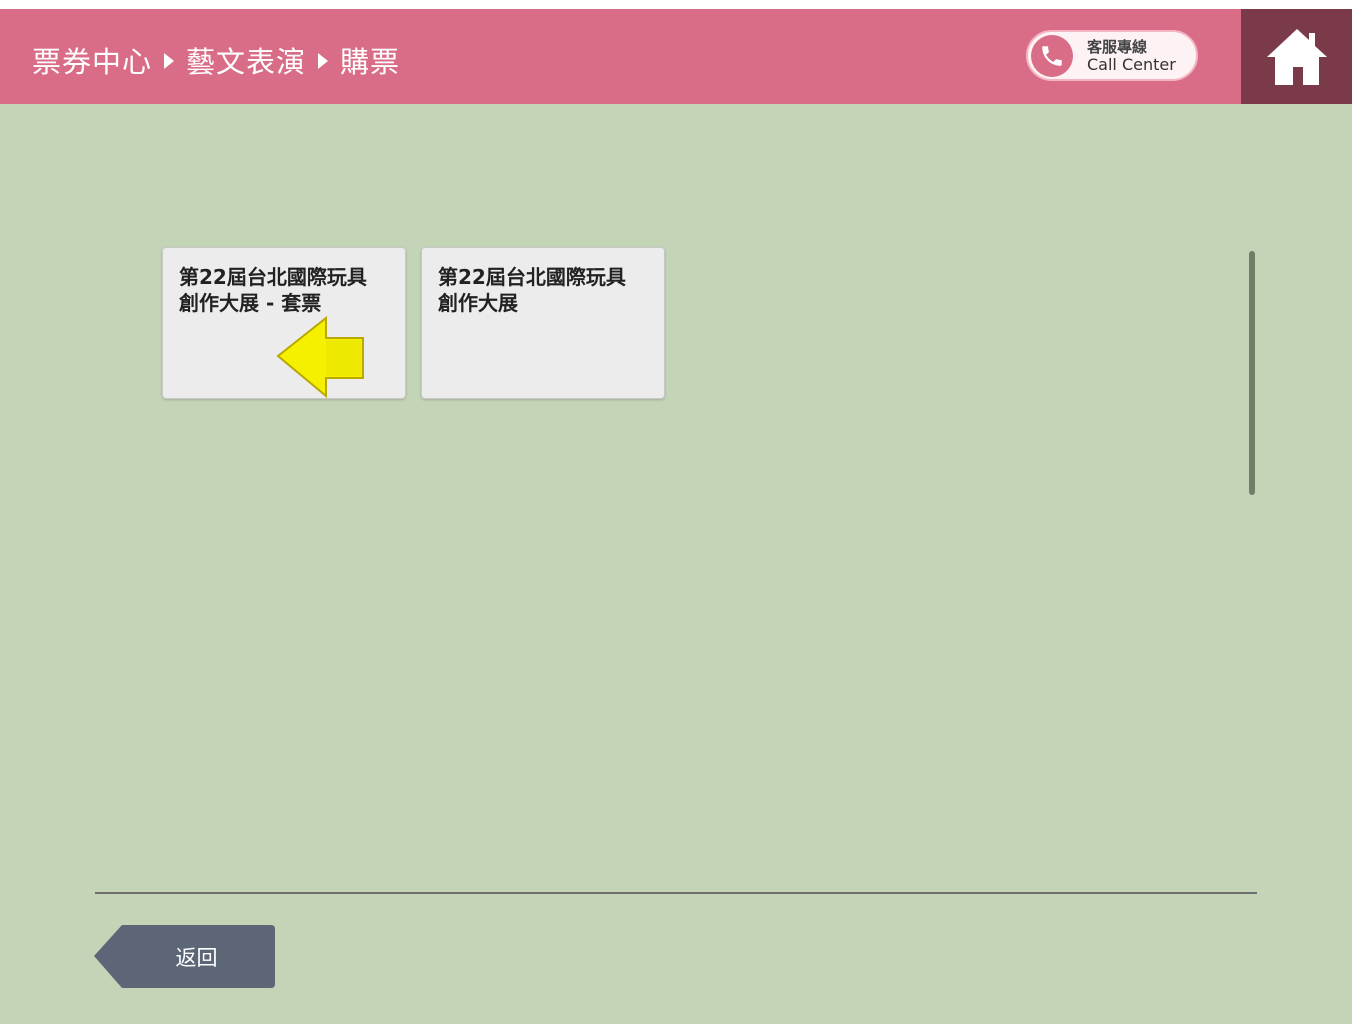 The image size is (1365, 1024). Describe the element at coordinates (543, 323) in the screenshot. I see `event-card-single: 第22屆台北國際玩具 創作大展` at that location.